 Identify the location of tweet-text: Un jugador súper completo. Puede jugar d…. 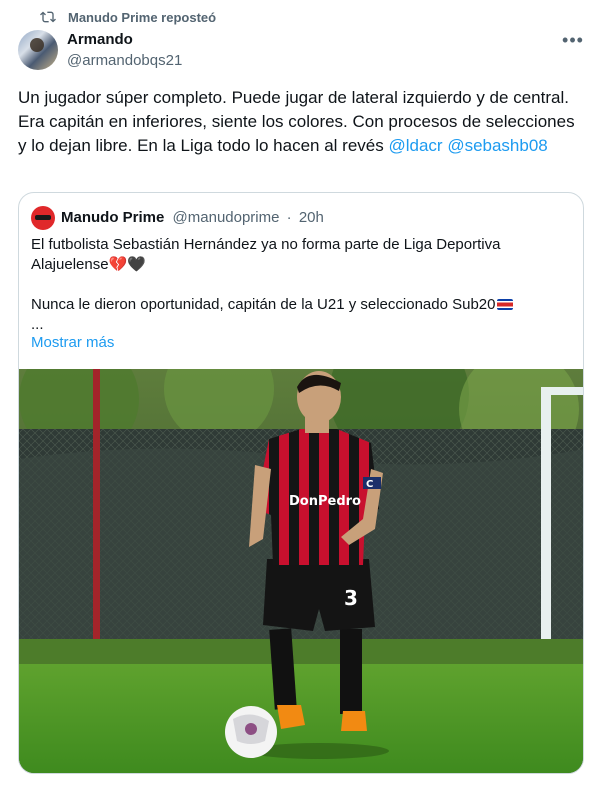
(300, 122).